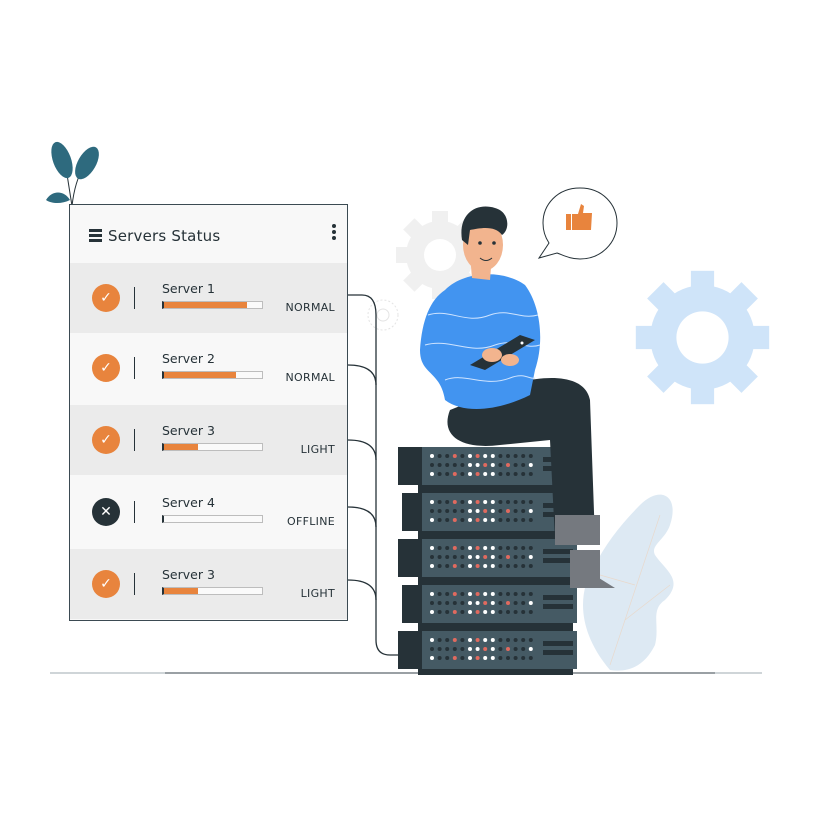  Describe the element at coordinates (95, 235) in the screenshot. I see `menu-icon` at that location.